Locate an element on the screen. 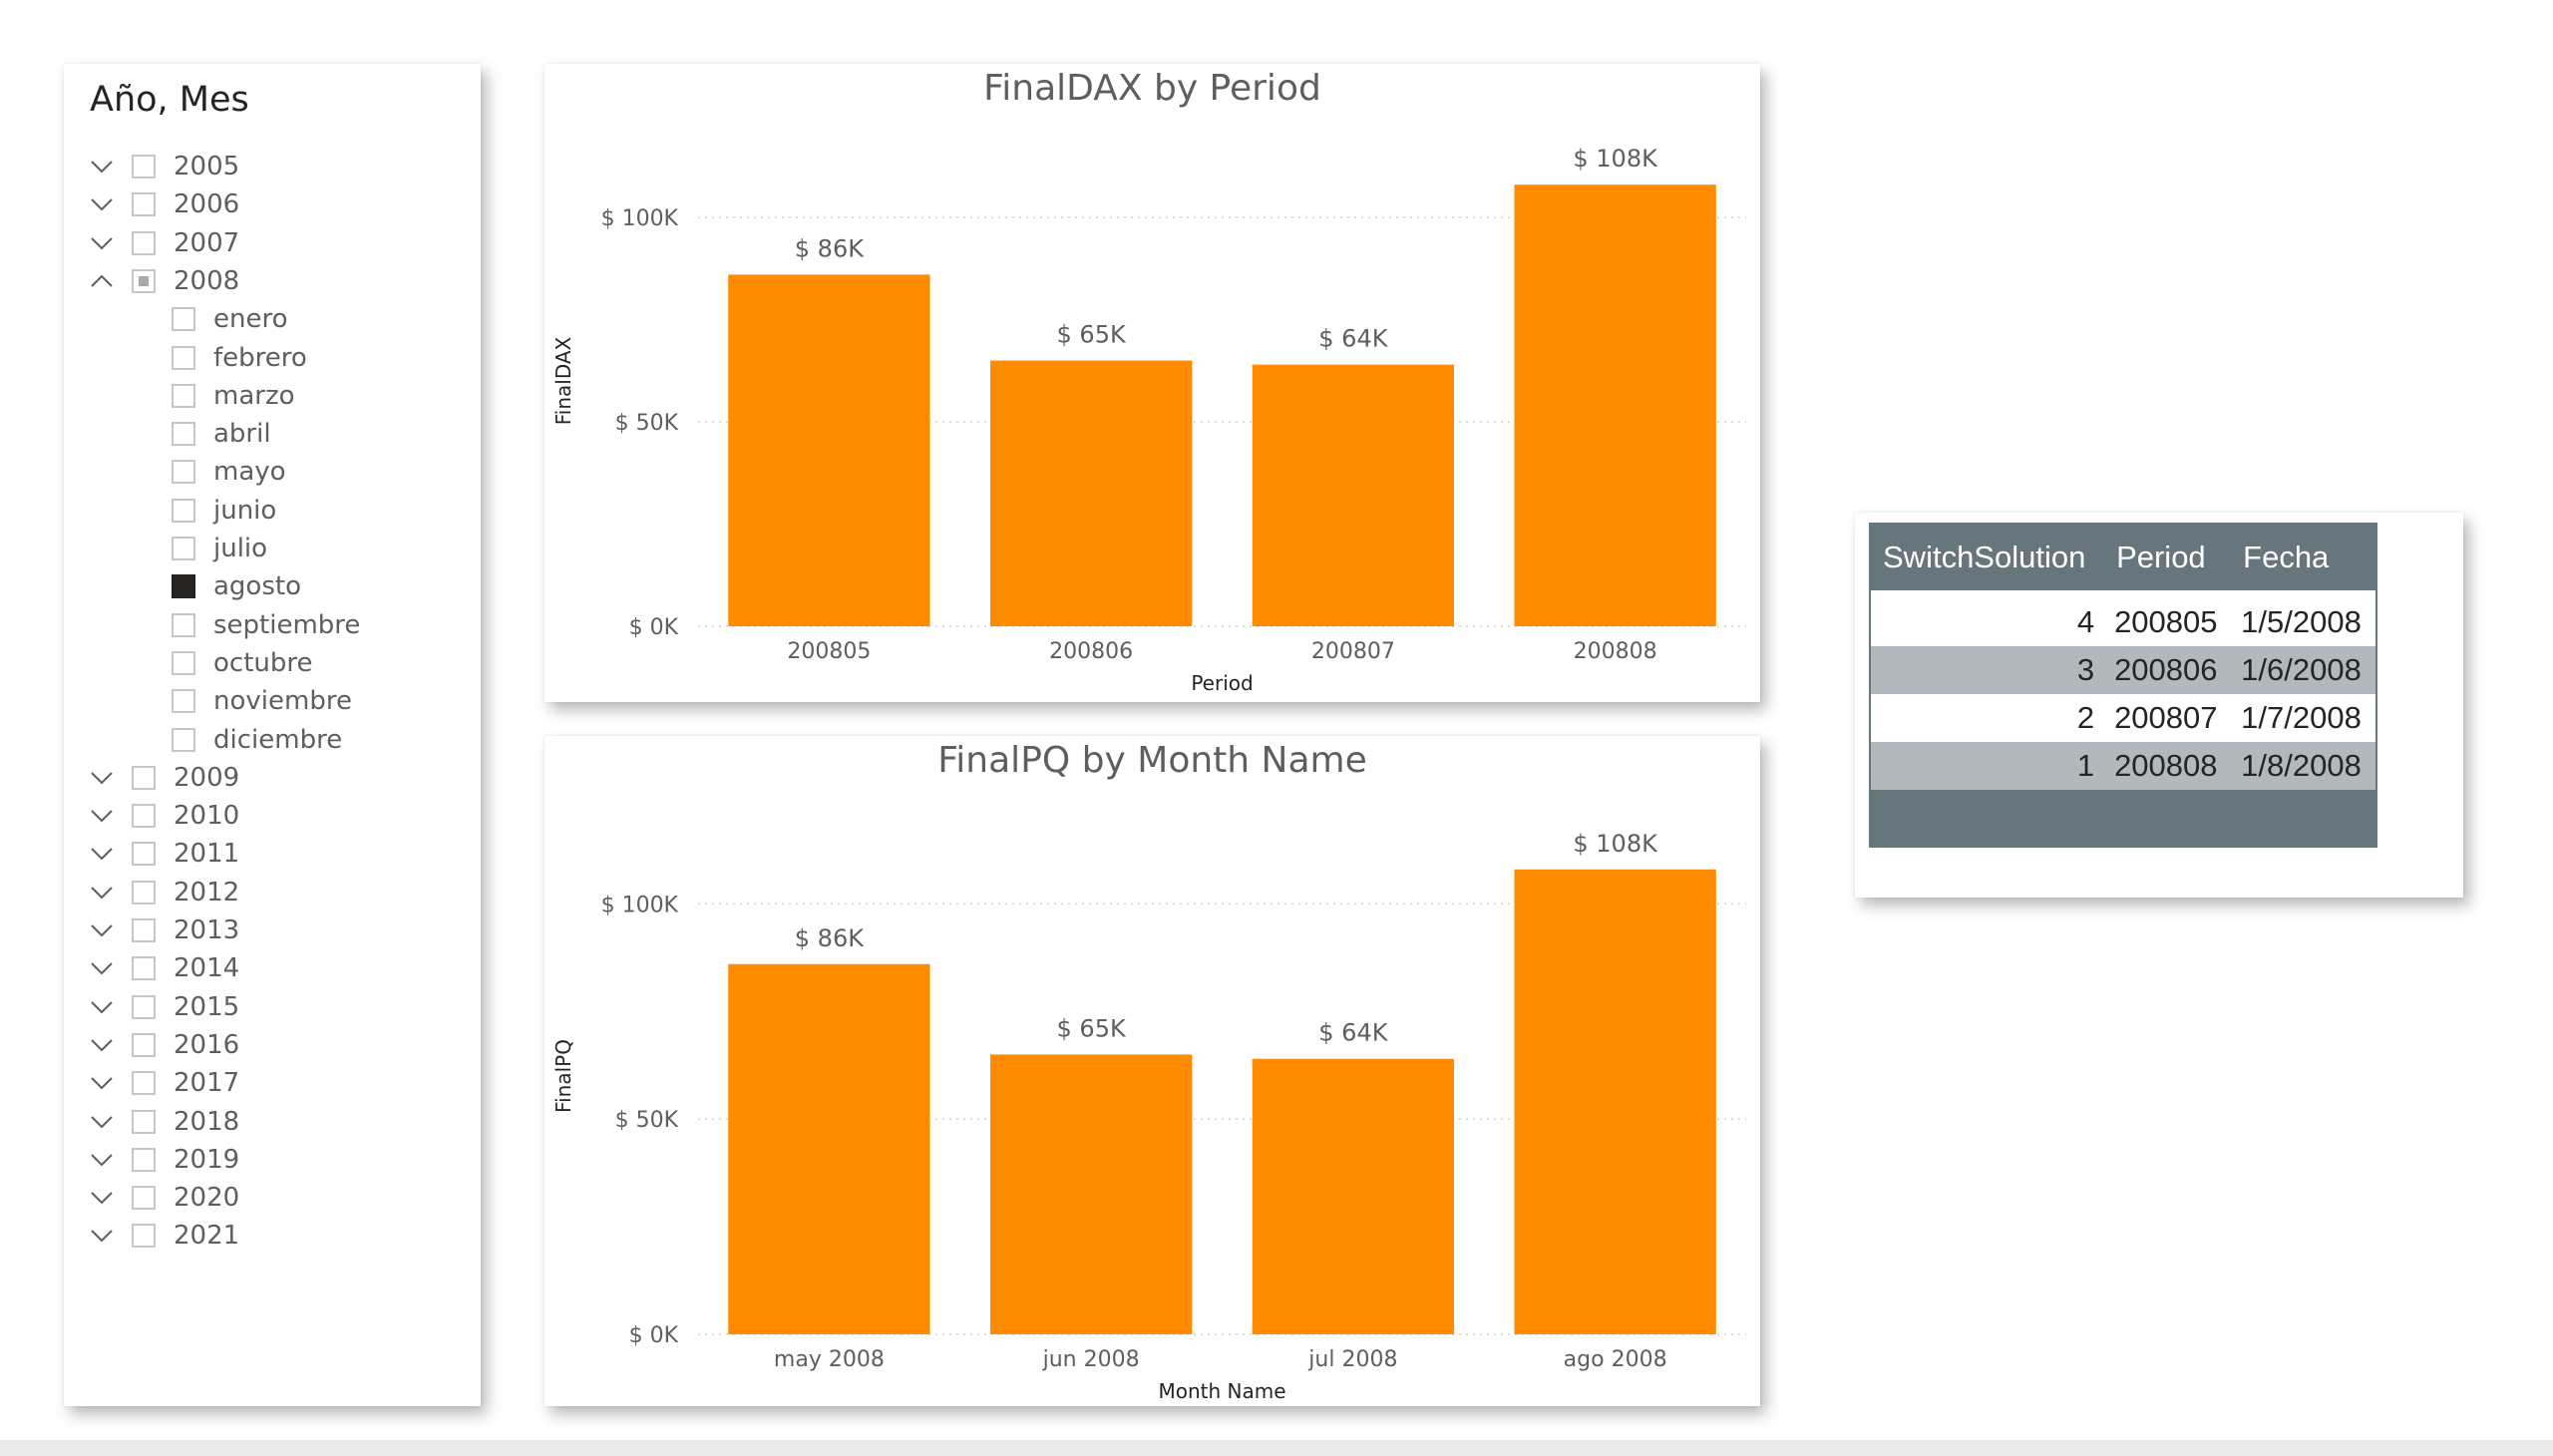 The image size is (2553, 1456). slicer-item: agosto is located at coordinates (237, 586).